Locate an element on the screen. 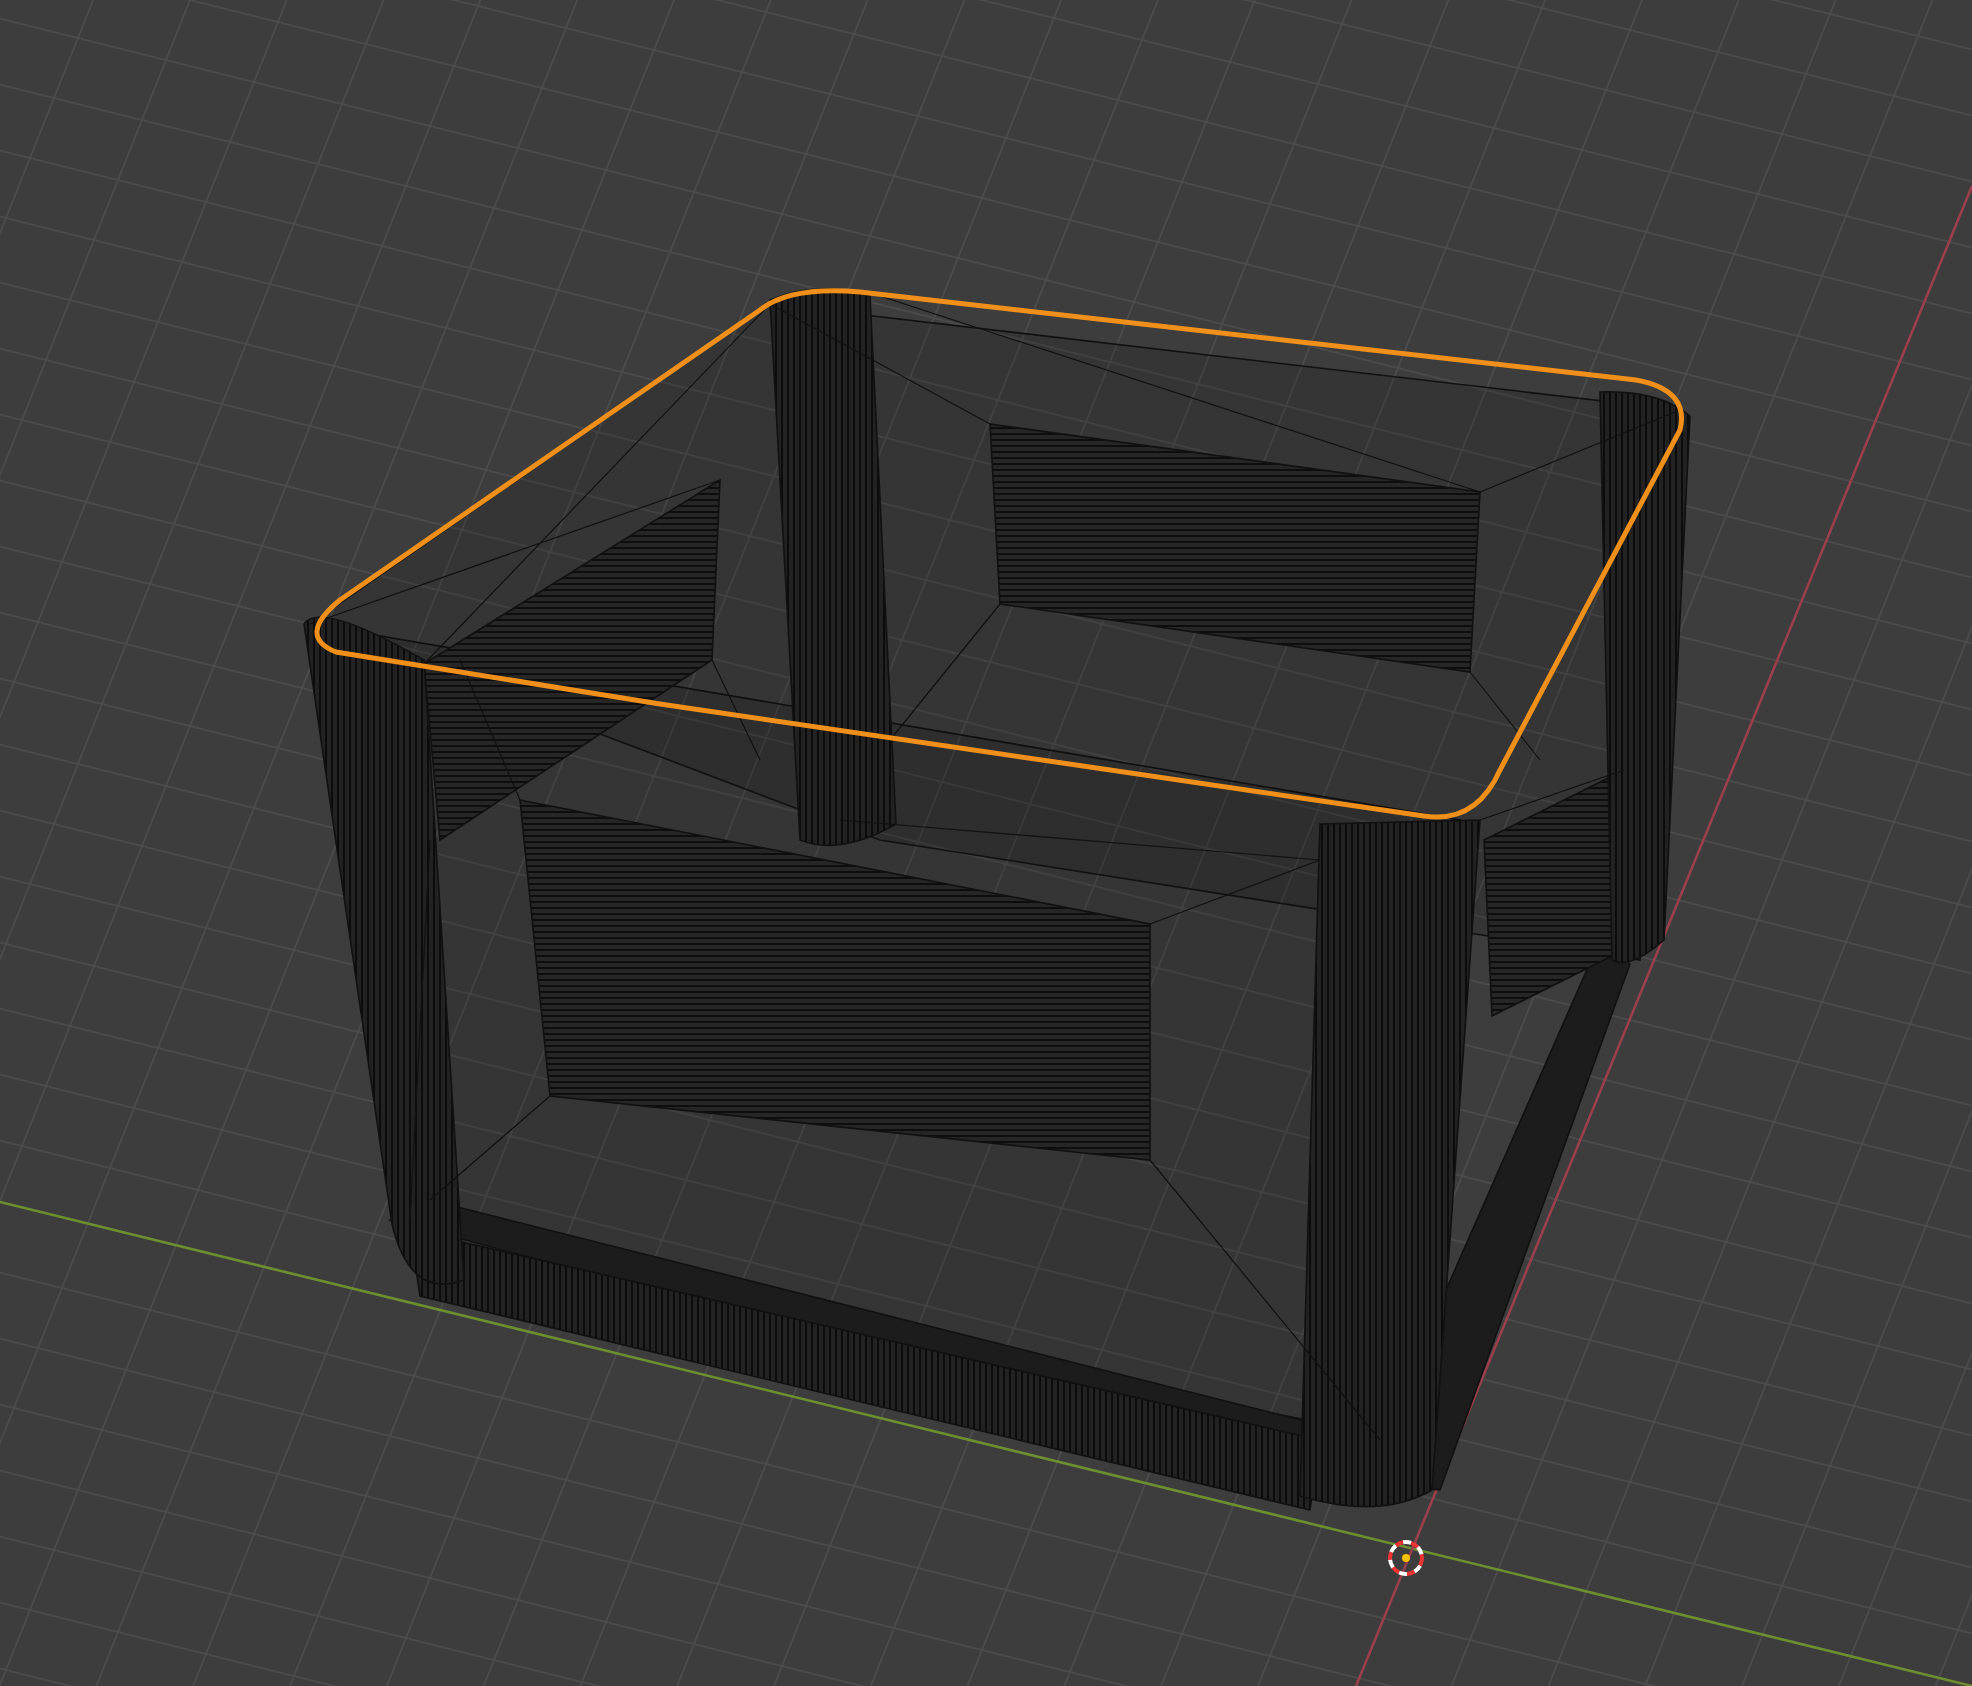  3d-cursor-icon is located at coordinates (1406, 1558).